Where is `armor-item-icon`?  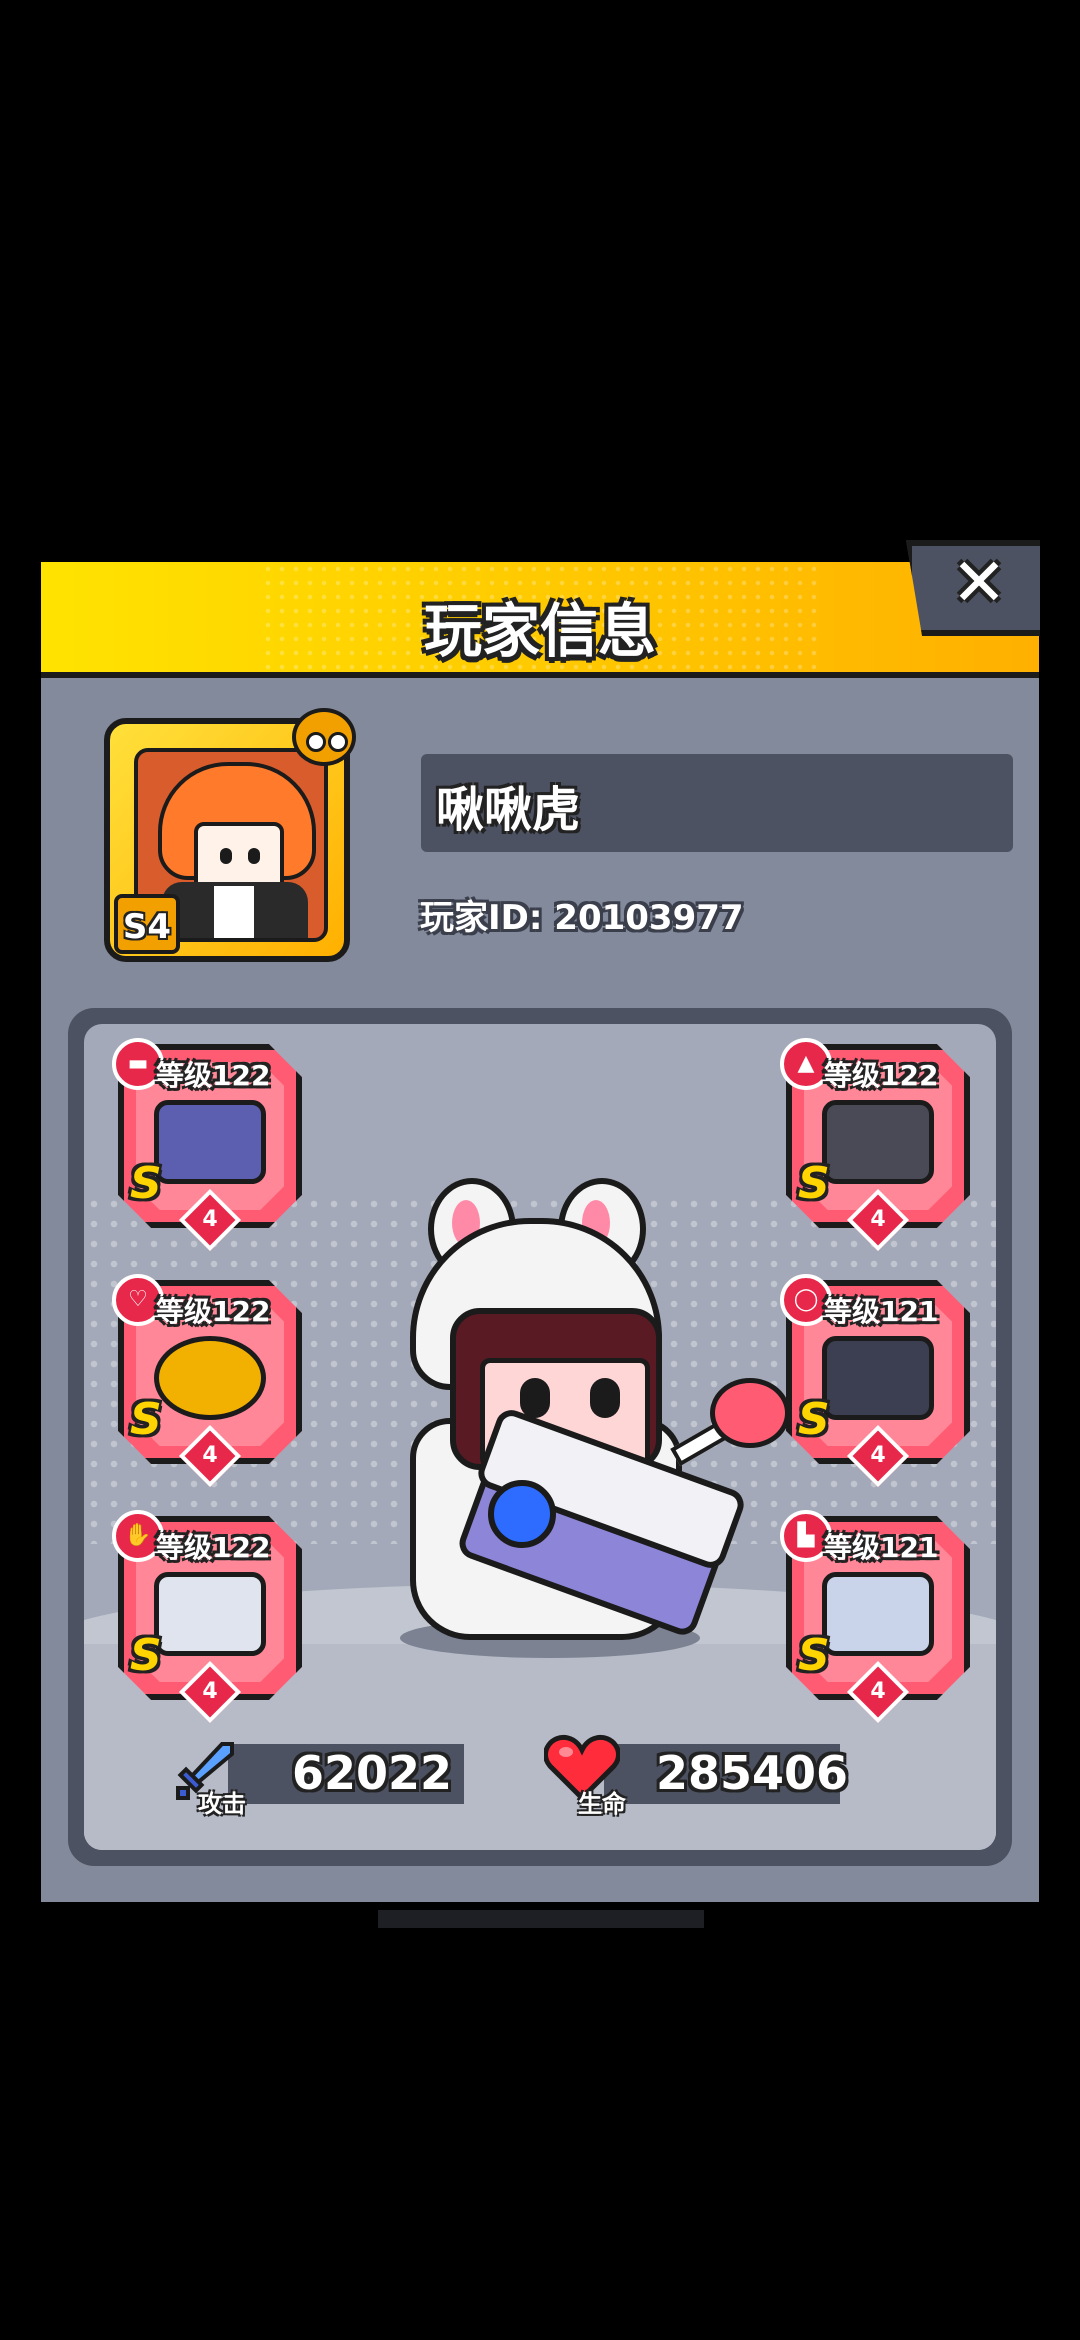 armor-item-icon is located at coordinates (878, 1142).